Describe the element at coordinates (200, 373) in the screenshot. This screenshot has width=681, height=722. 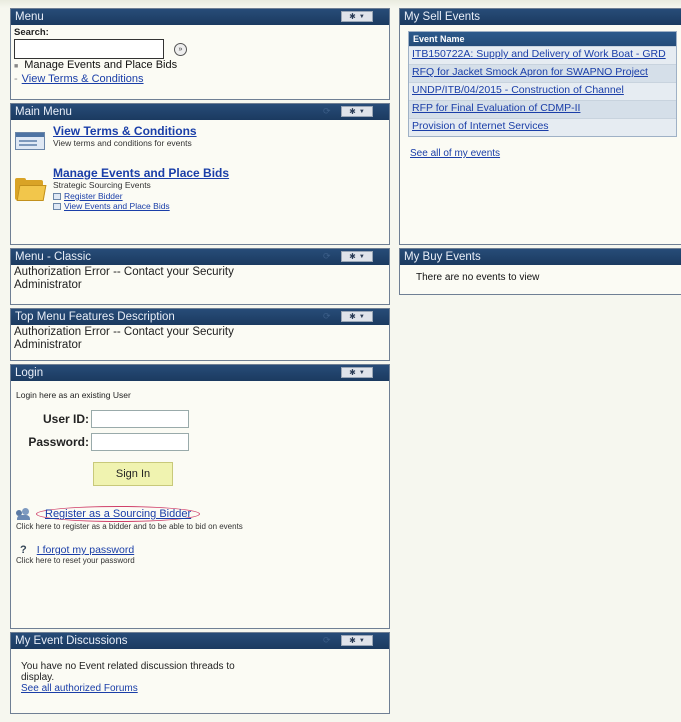
I see `login-header: Login ✱ ▼` at that location.